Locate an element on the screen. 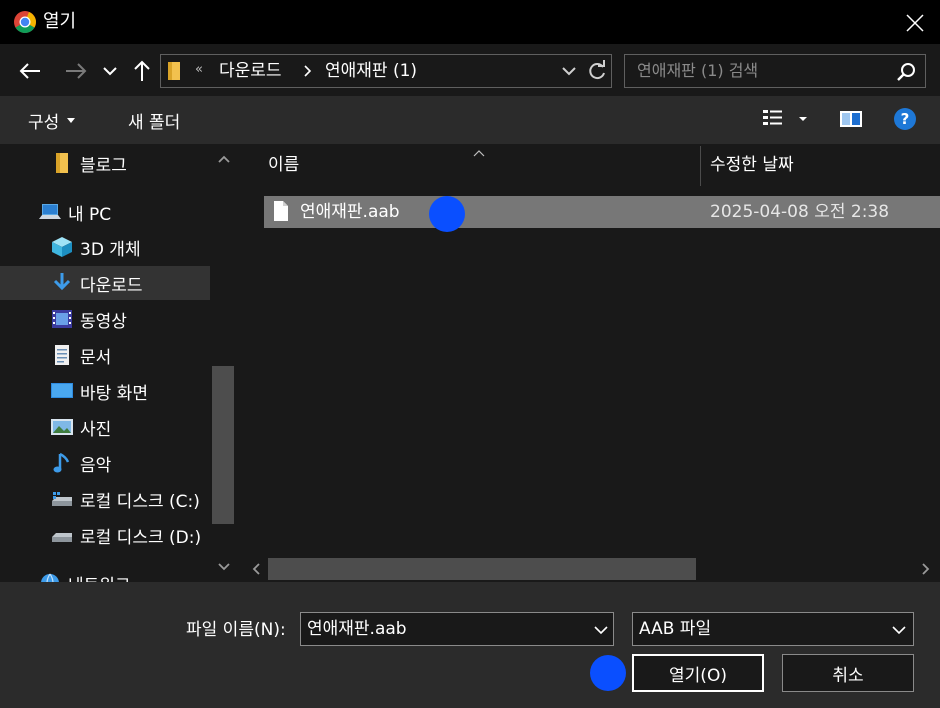 The image size is (940, 708). help-icon: ? is located at coordinates (905, 119).